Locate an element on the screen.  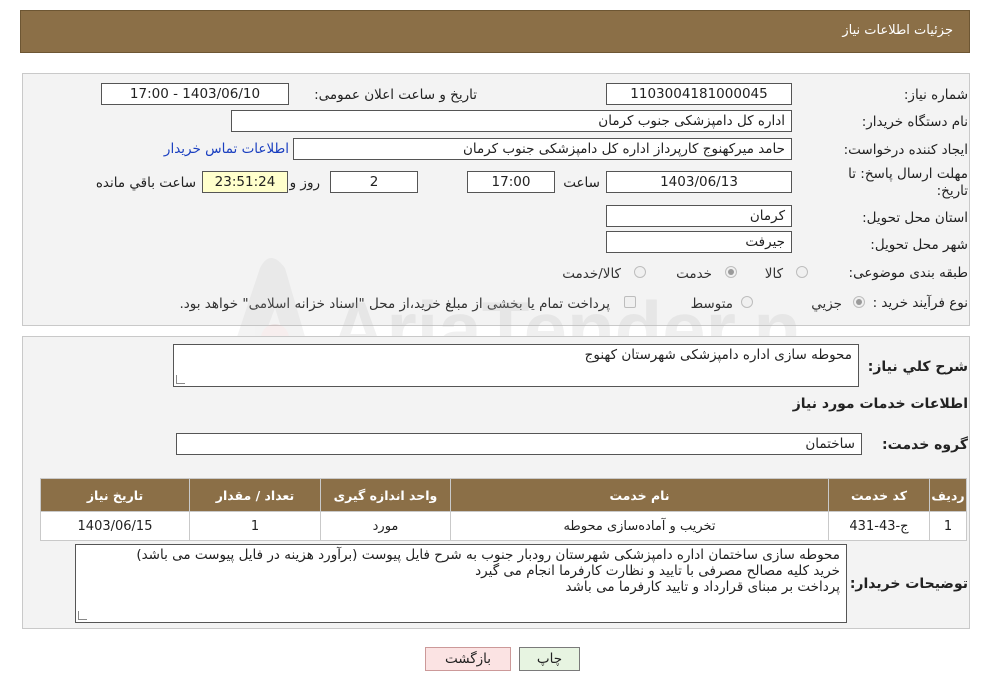
category-option-service: خدمت is located at coordinates (694, 274).